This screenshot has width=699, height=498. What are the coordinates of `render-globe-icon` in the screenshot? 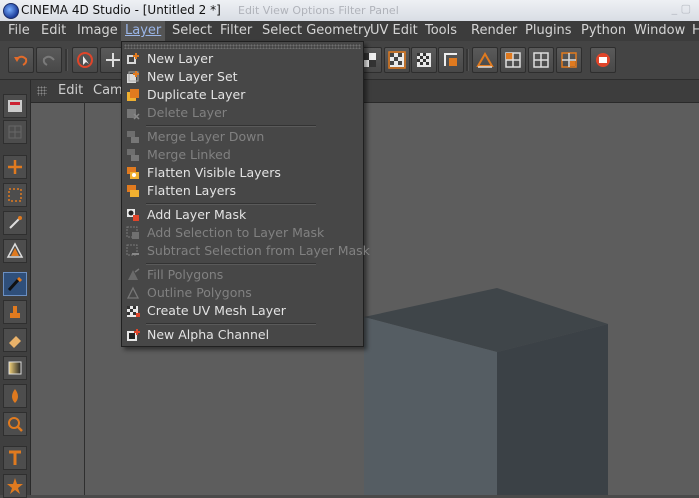 It's located at (603, 60).